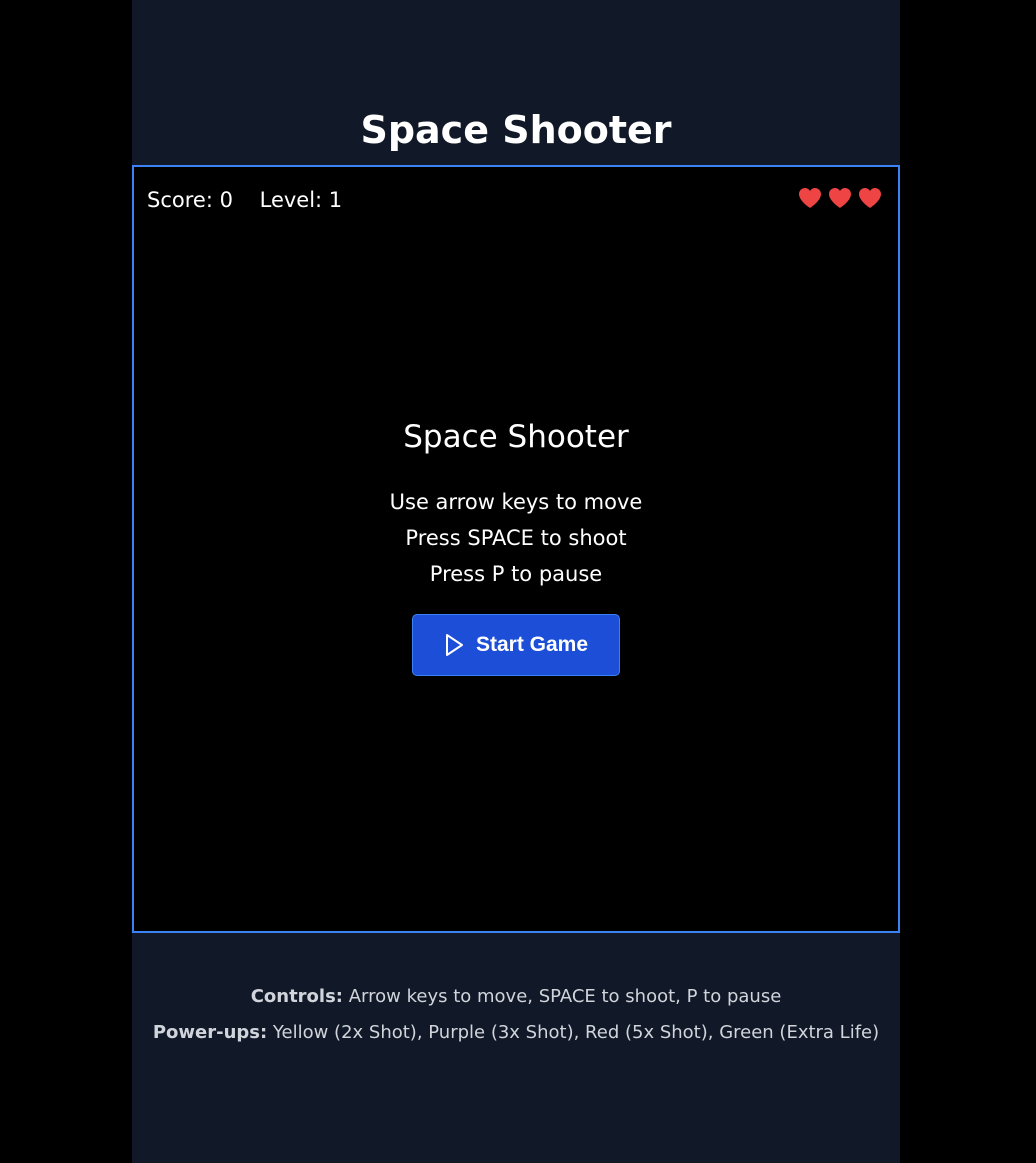 The image size is (1036, 1163). Describe the element at coordinates (454, 645) in the screenshot. I see `play-icon` at that location.